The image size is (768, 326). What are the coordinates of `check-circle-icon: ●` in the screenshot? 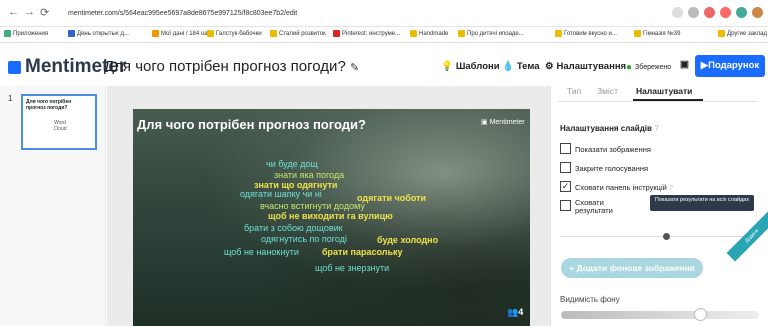 It's located at (629, 67).